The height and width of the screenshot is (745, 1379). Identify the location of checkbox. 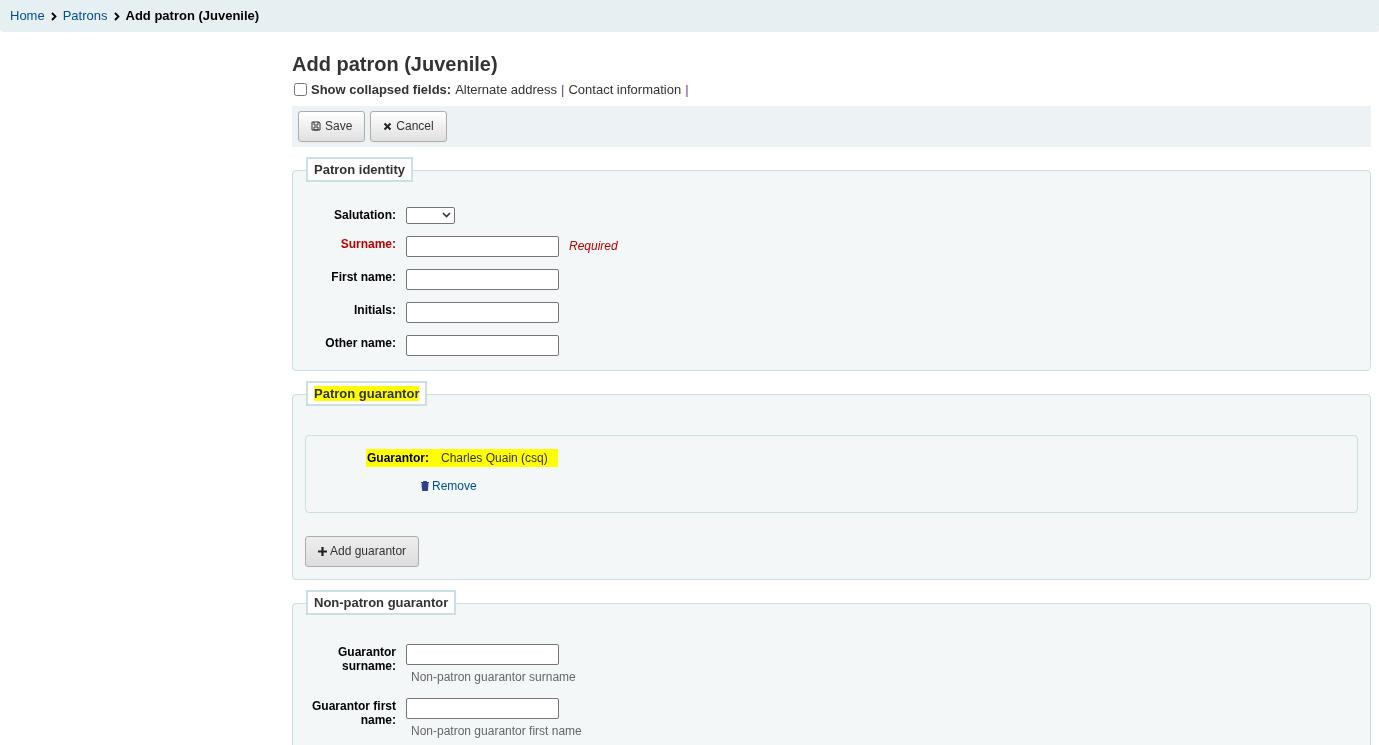
(300, 90).